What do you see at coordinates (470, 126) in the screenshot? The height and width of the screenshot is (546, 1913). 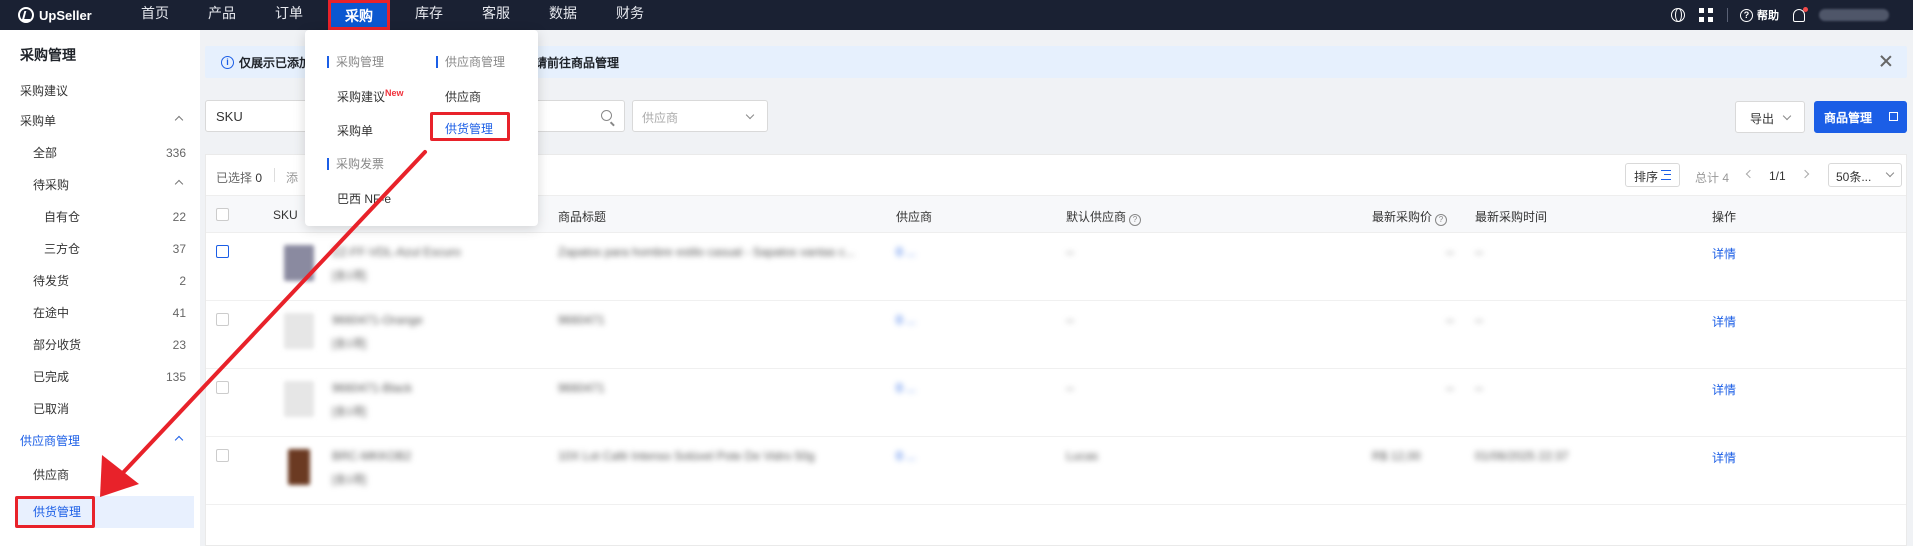 I see `menu-item-supply-management: 供货管理` at bounding box center [470, 126].